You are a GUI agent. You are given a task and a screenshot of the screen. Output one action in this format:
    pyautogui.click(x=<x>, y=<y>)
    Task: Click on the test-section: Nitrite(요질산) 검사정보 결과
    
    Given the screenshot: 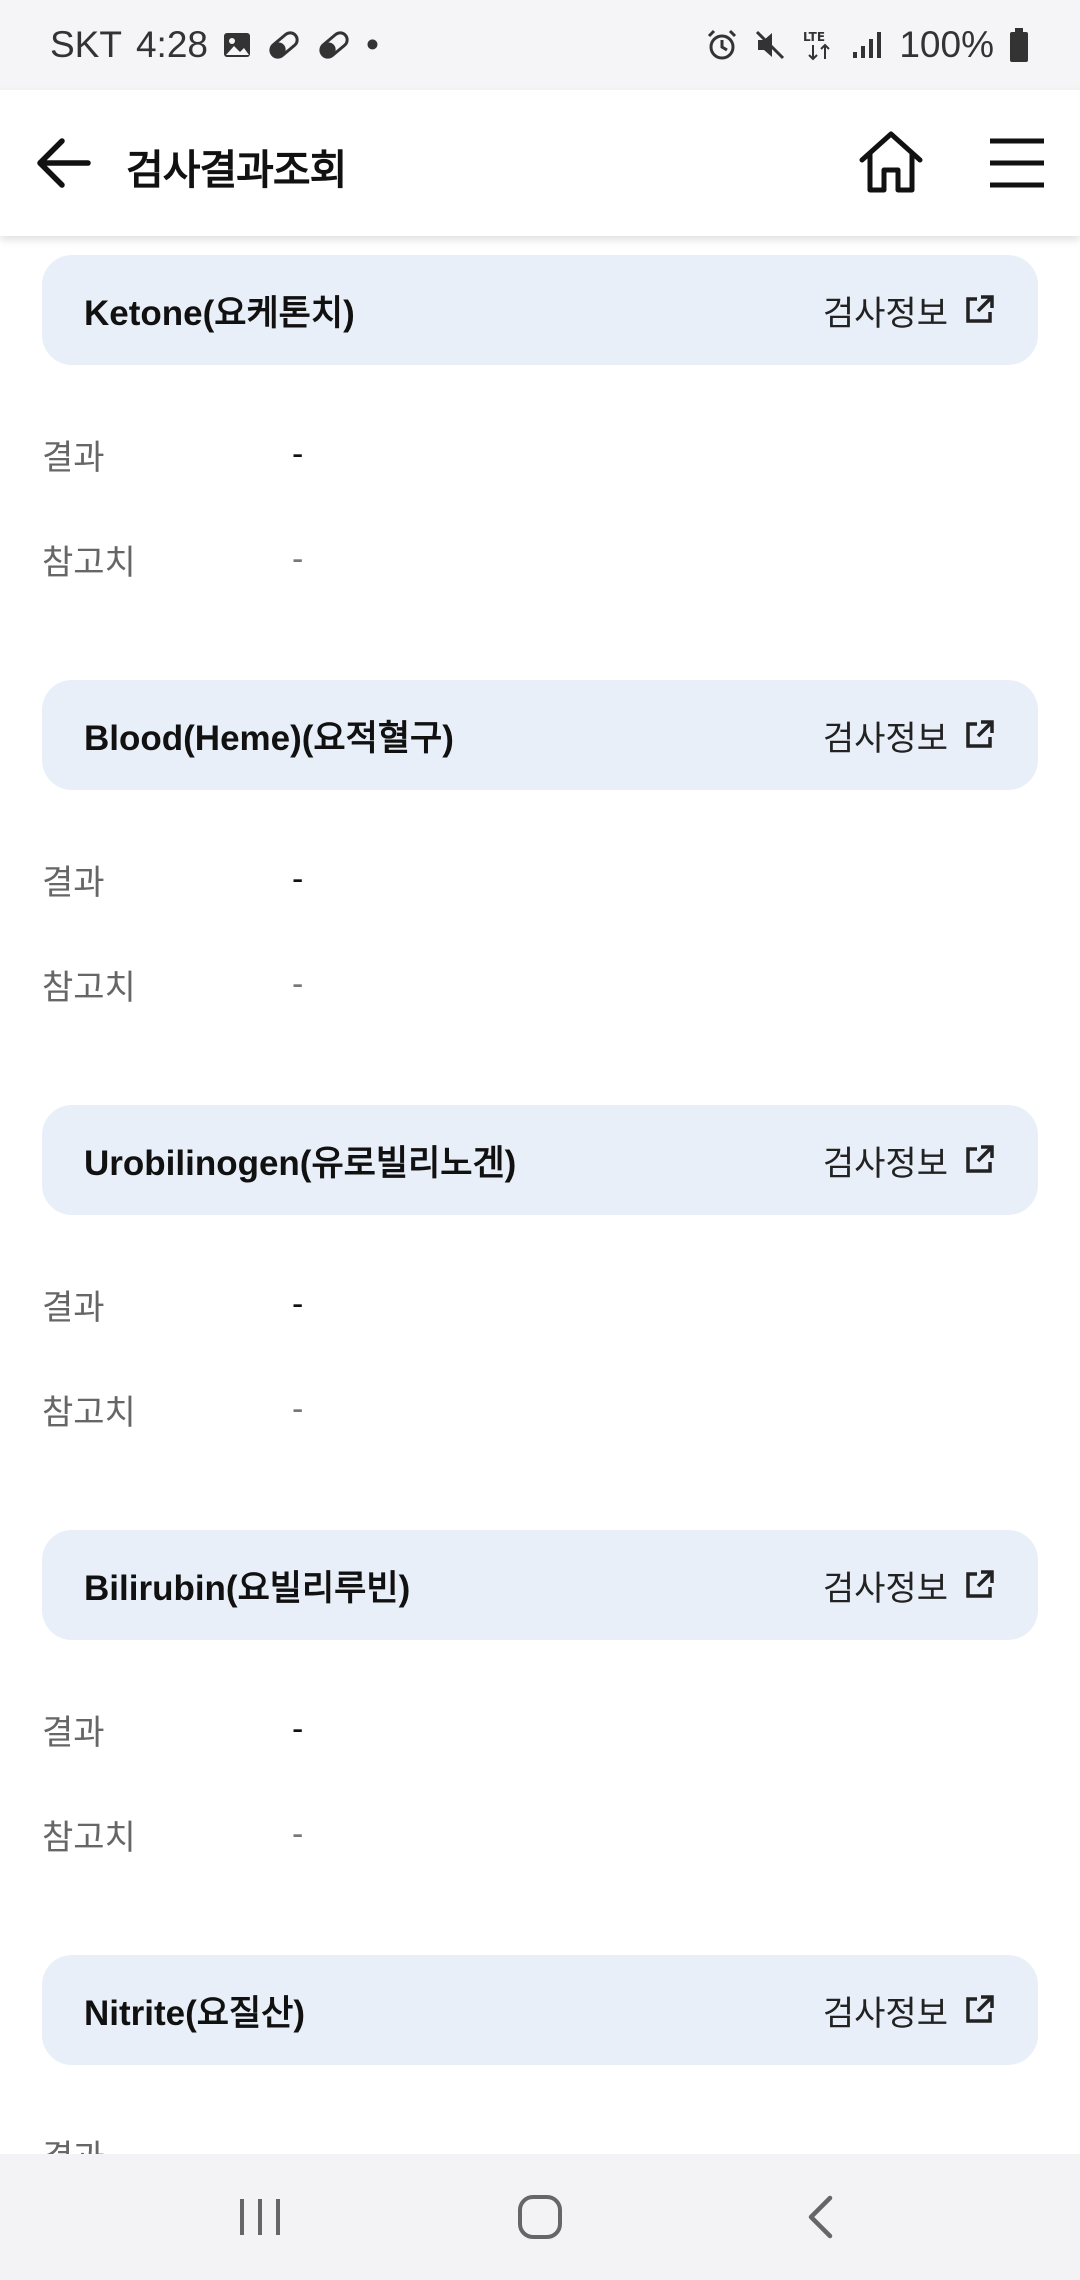 What is the action you would take?
    pyautogui.click(x=540, y=2054)
    